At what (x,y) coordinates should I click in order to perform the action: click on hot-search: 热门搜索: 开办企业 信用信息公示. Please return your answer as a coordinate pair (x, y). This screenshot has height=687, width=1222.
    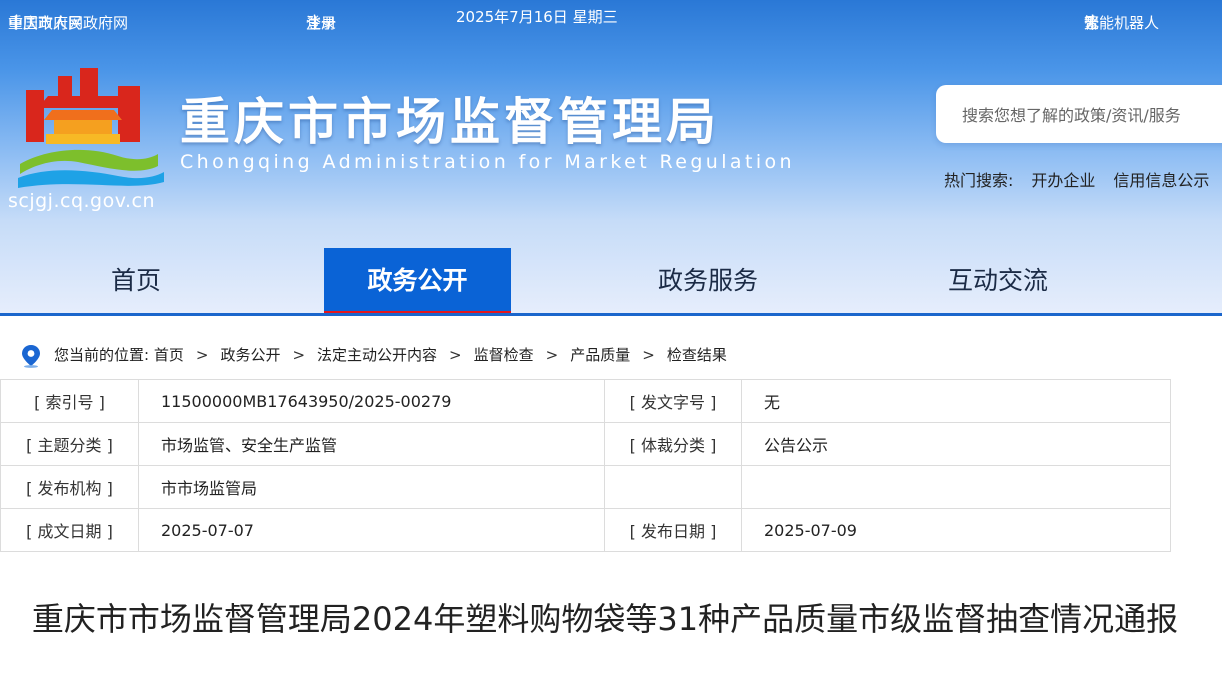
    Looking at the image, I should click on (1076, 179).